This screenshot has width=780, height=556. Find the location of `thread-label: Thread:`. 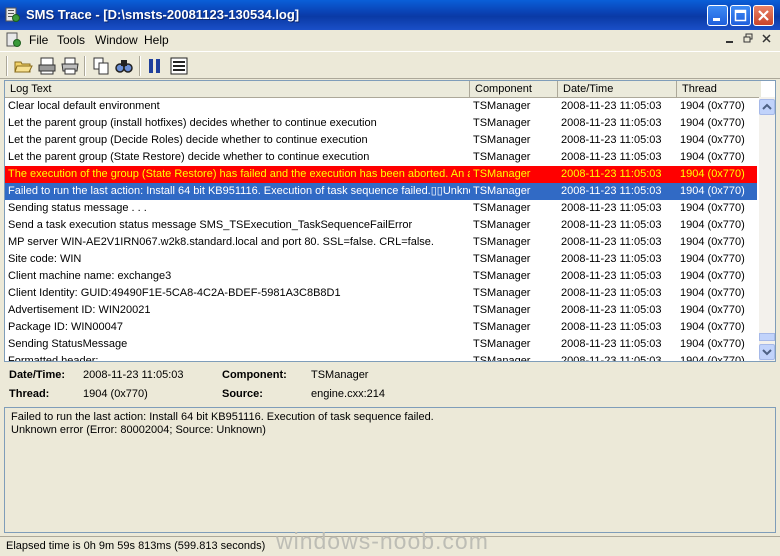

thread-label: Thread: is located at coordinates (29, 394).